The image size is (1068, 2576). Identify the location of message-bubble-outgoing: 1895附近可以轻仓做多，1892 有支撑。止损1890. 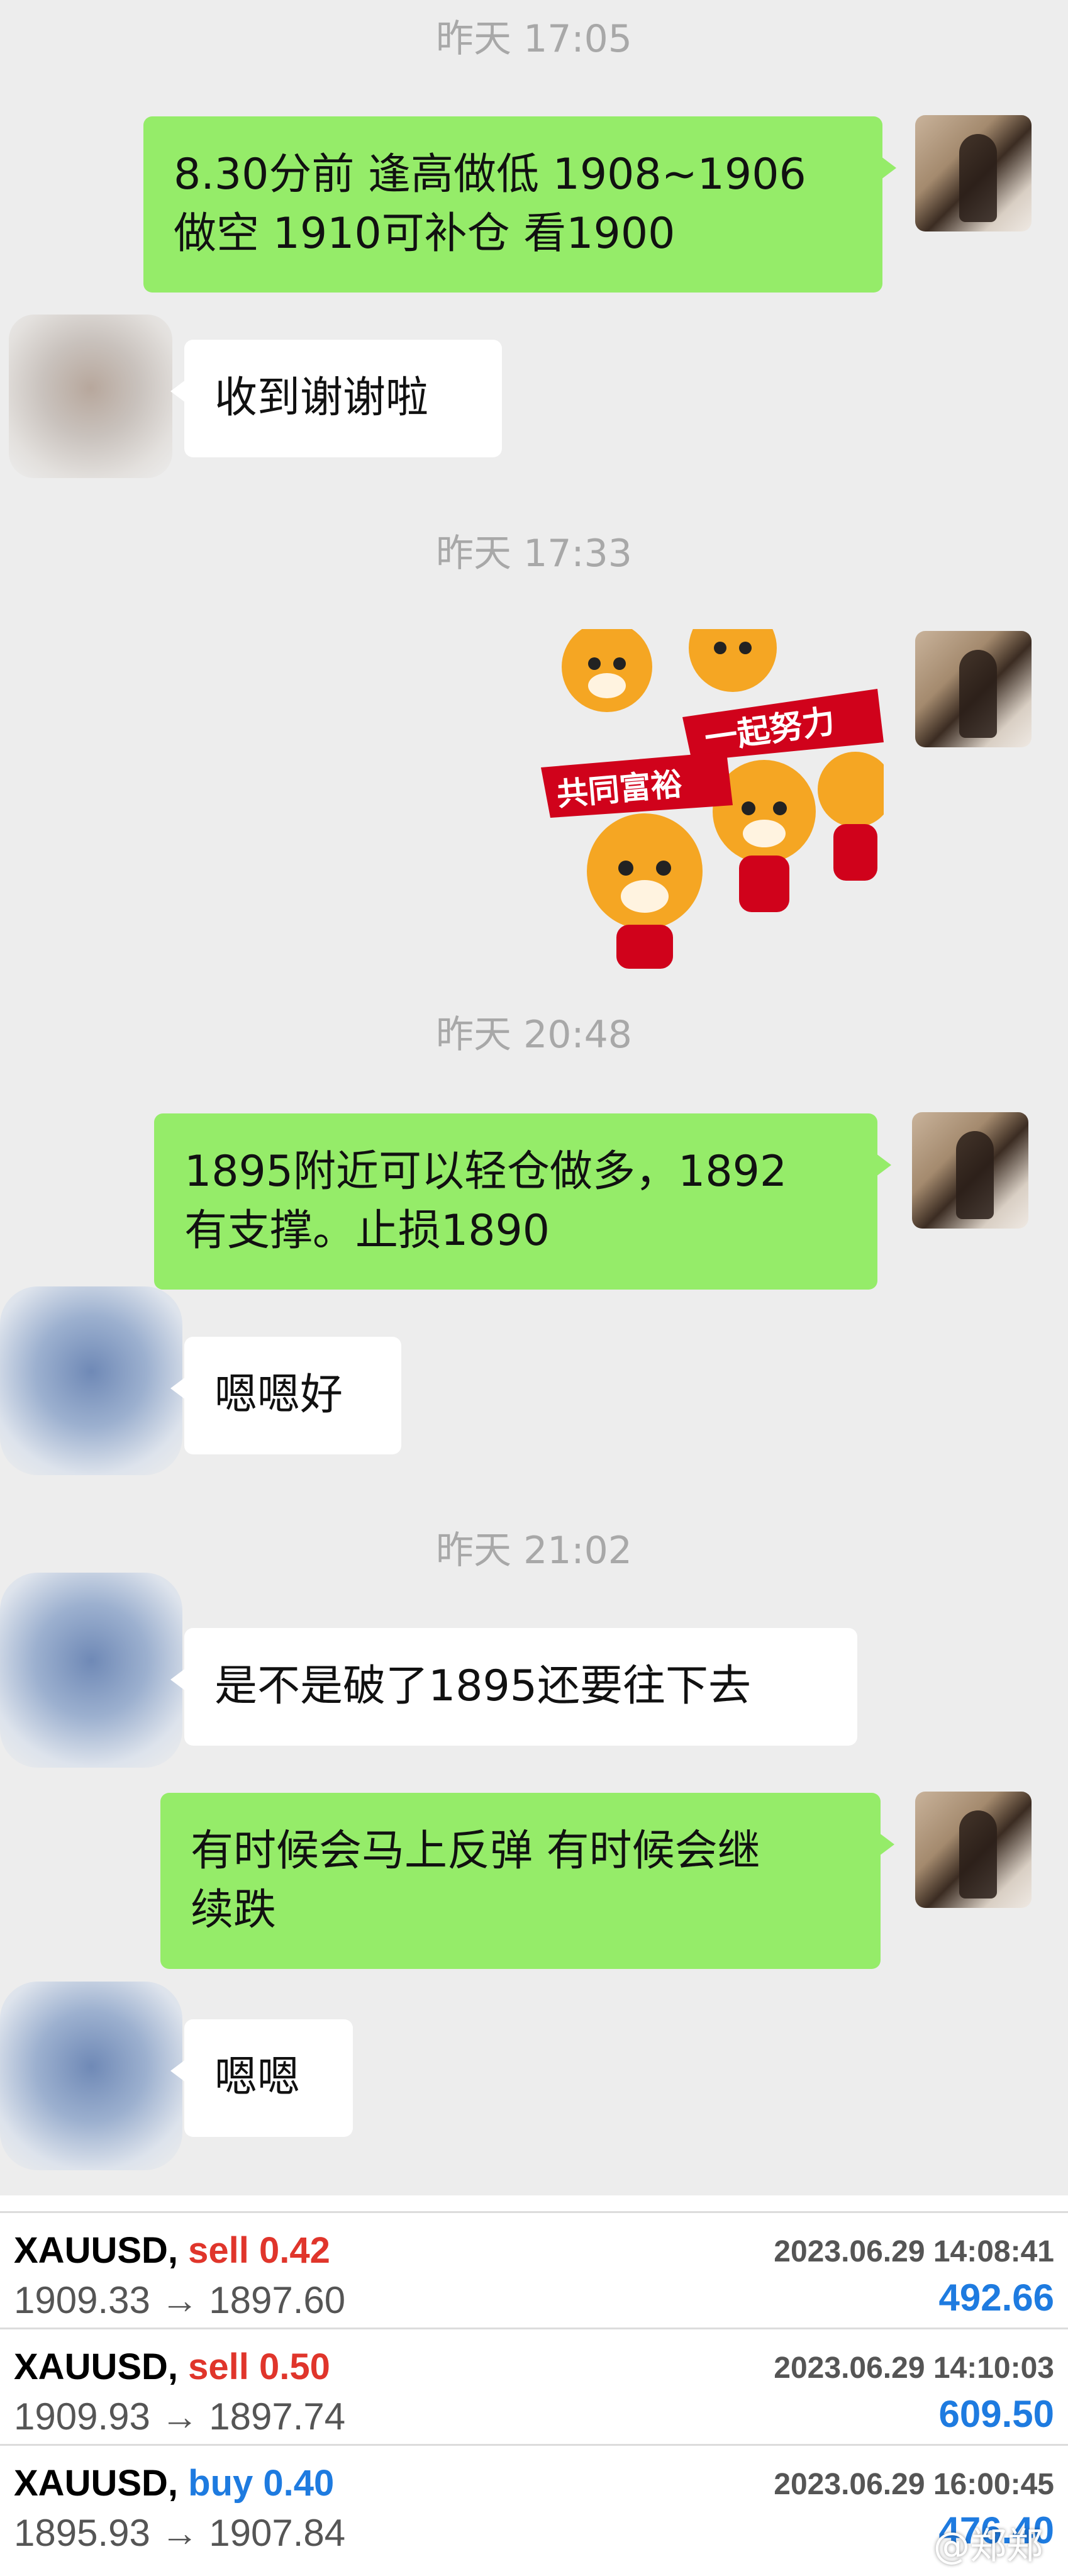
(522, 1201).